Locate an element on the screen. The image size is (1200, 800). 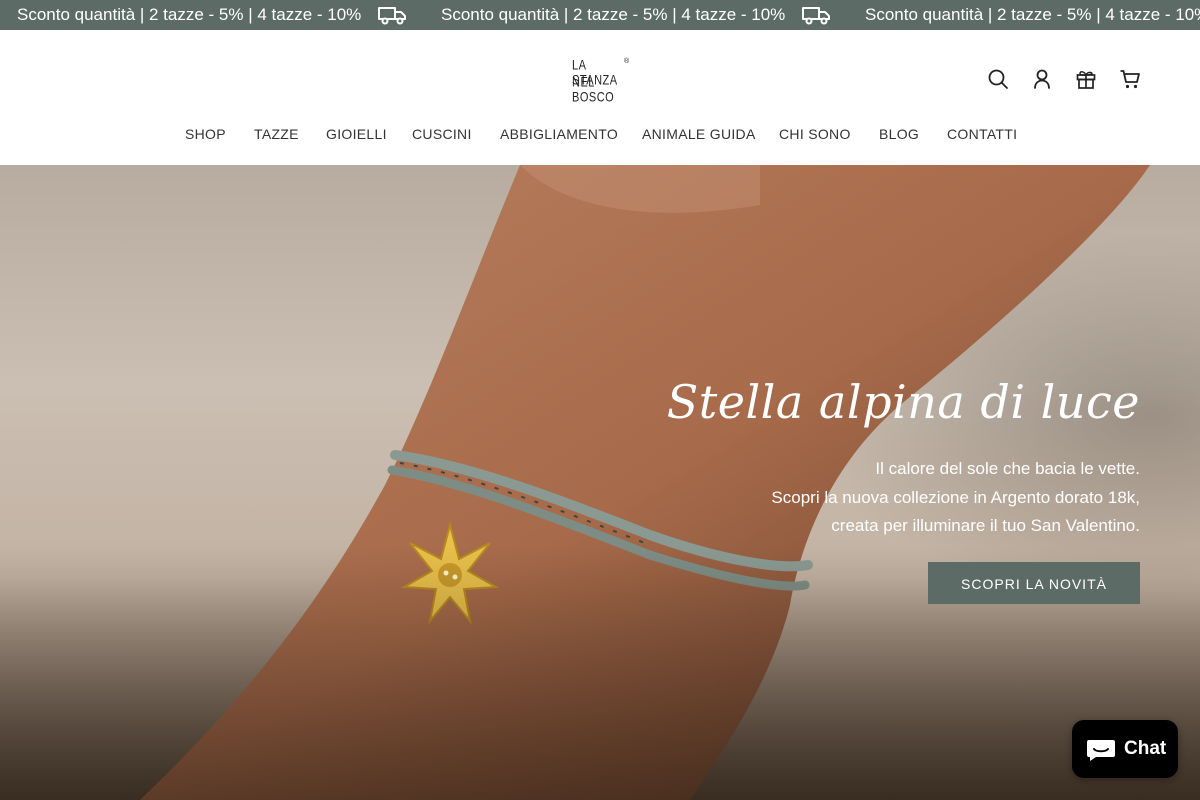
nav-item-contatti: CONTATTI is located at coordinates (982, 134).